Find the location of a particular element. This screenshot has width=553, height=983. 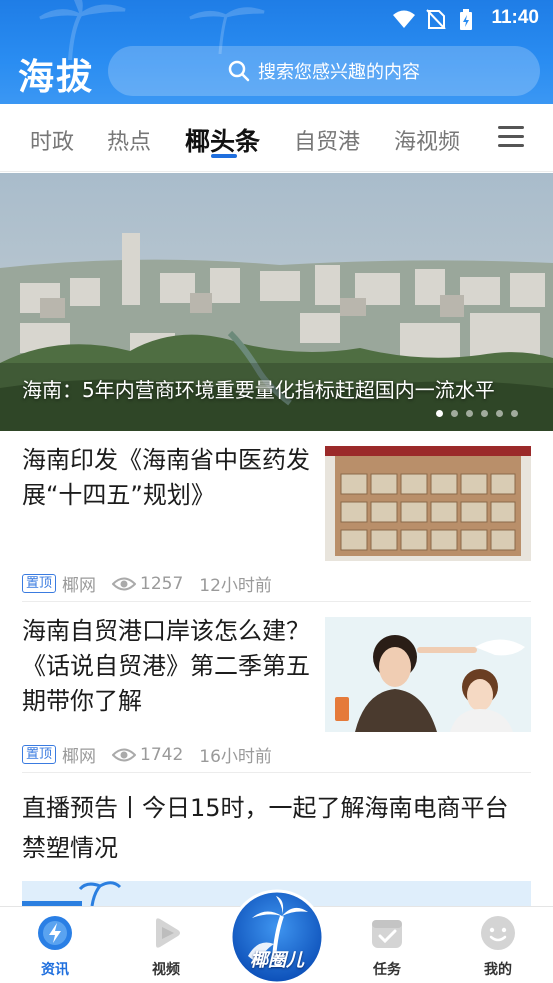

search-bar: 搜索您感兴趣的内容 is located at coordinates (324, 71).